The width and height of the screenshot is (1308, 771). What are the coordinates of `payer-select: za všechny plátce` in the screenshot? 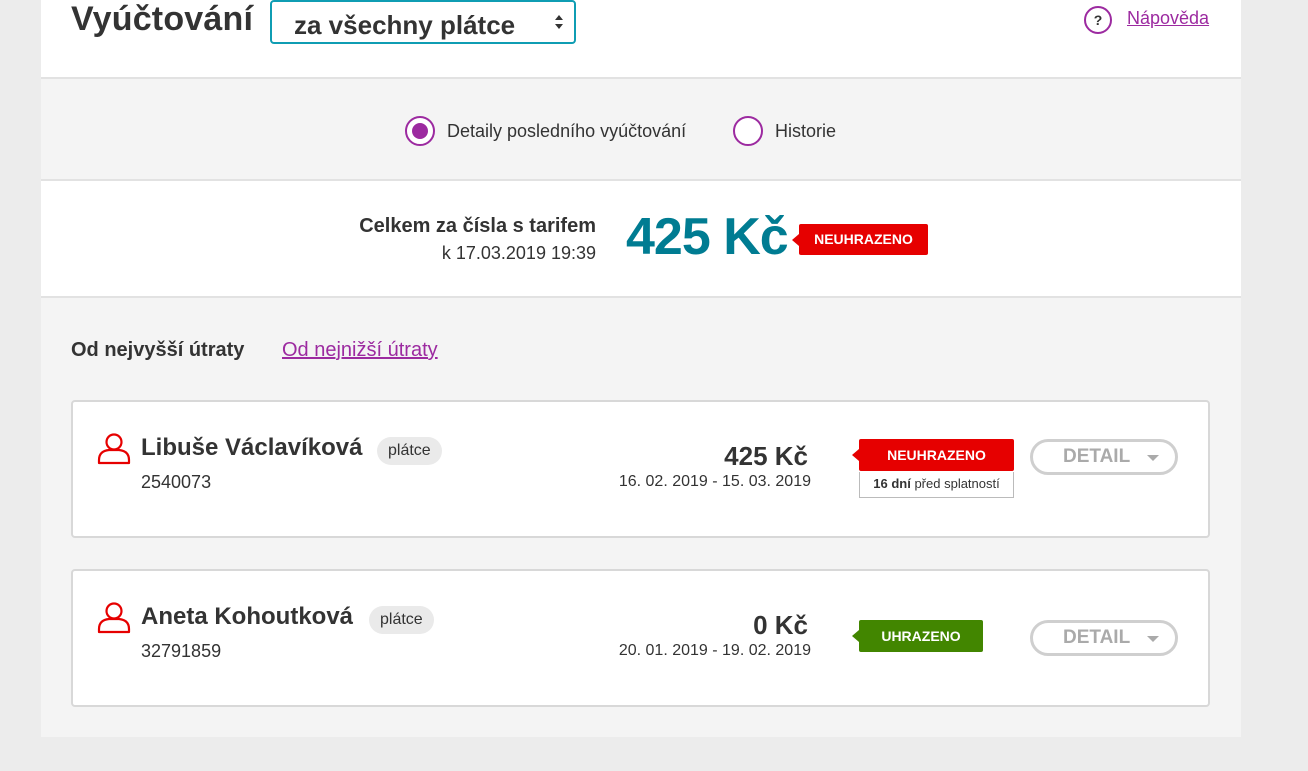 It's located at (423, 22).